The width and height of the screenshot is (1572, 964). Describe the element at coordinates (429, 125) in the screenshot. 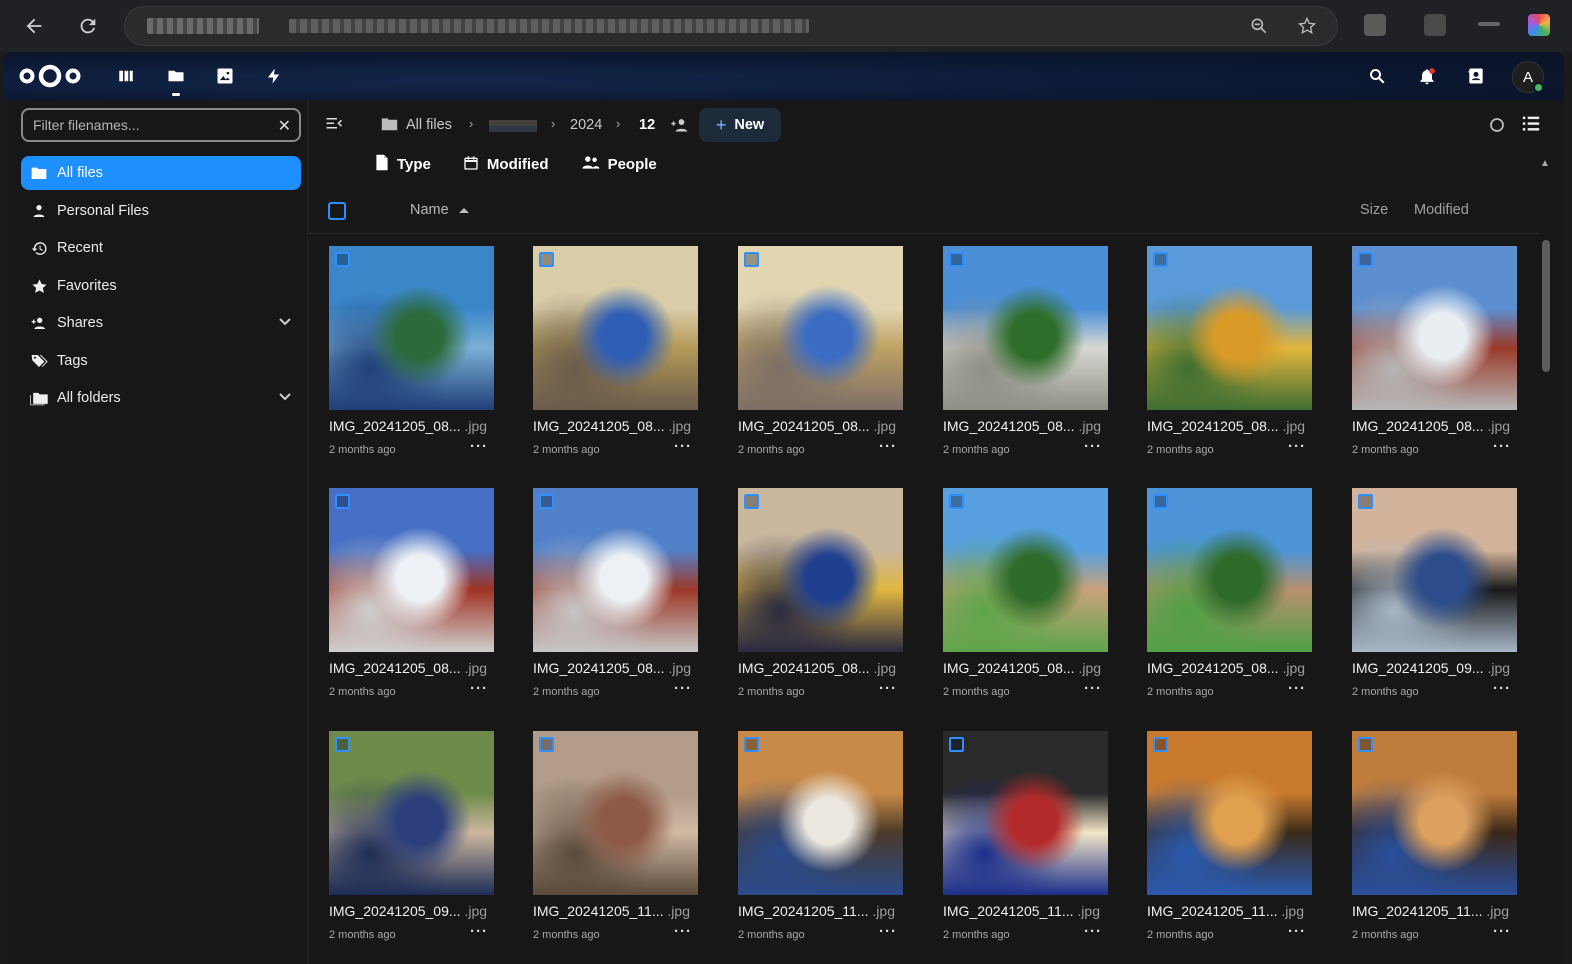

I see `breadcrumb-all-files: All files` at that location.